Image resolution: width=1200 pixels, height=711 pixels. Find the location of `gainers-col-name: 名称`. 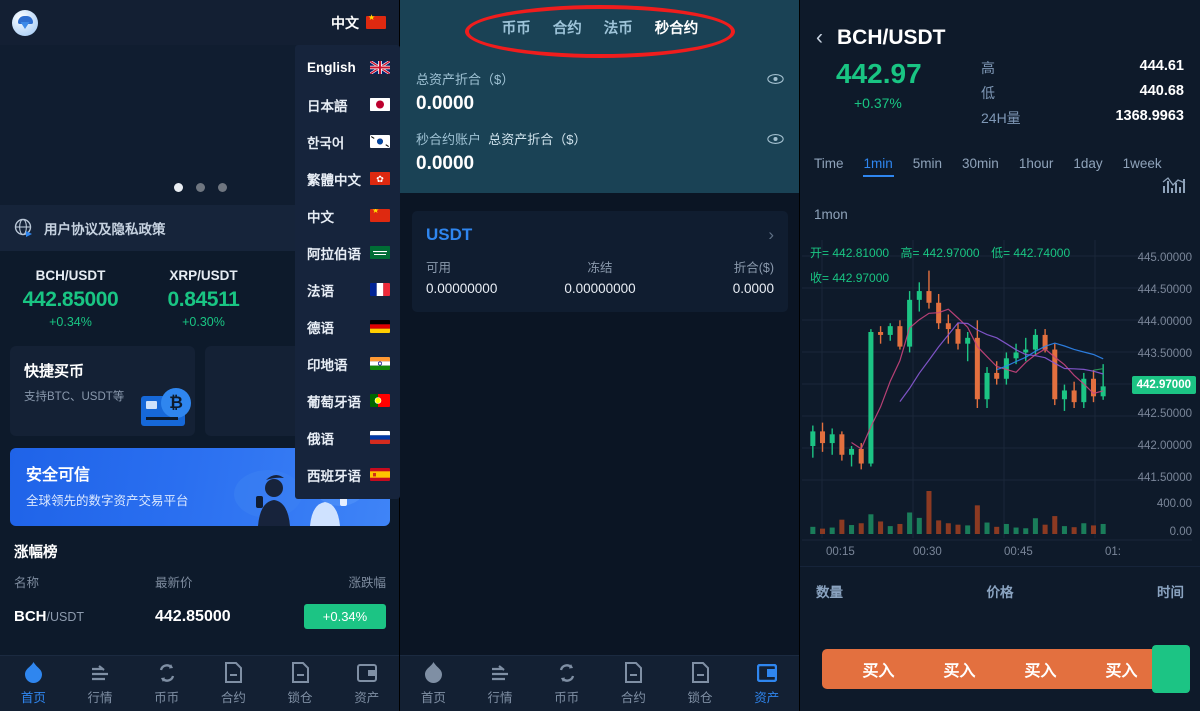

gainers-col-name: 名称 is located at coordinates (27, 583).